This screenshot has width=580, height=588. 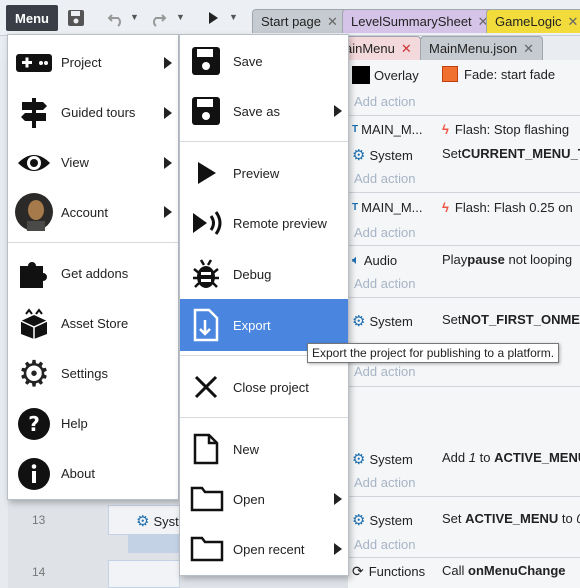 I want to click on menu-item-save-as: Save as, so click(x=264, y=111).